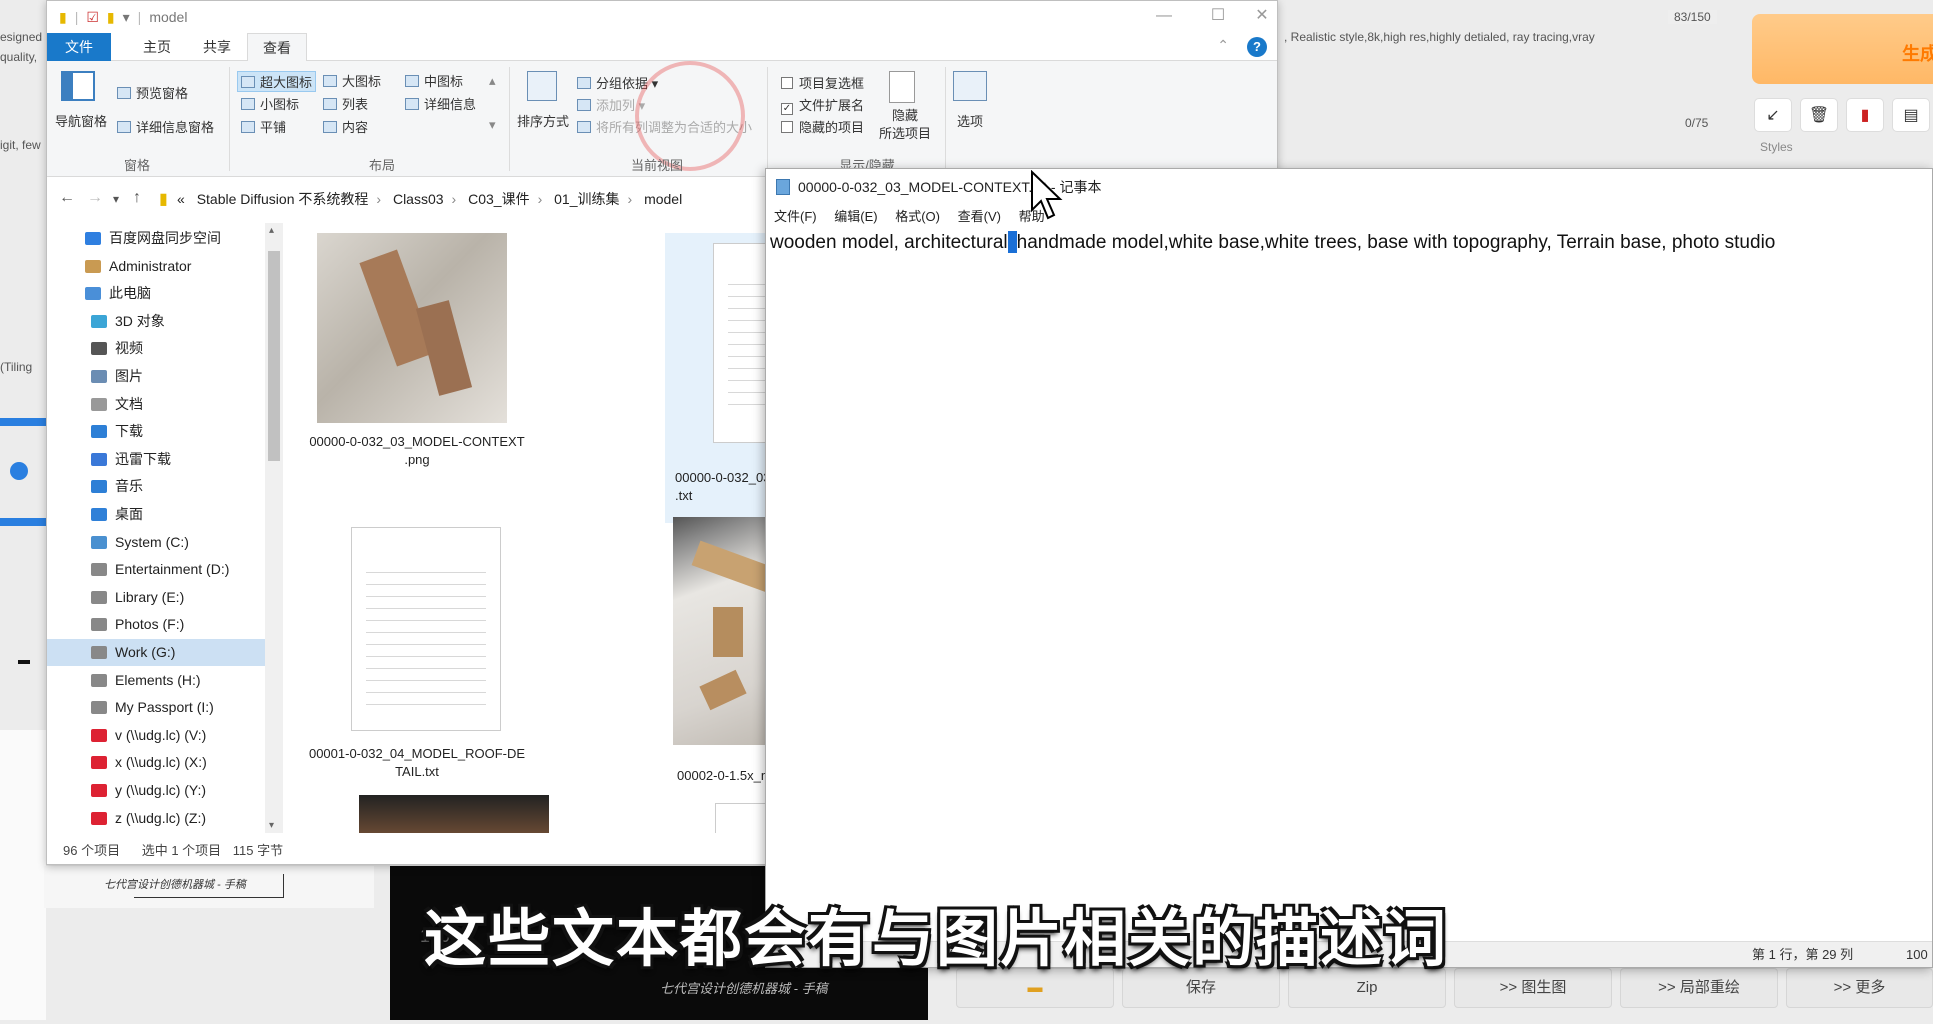  I want to click on bg-slider-handle, so click(19, 471).